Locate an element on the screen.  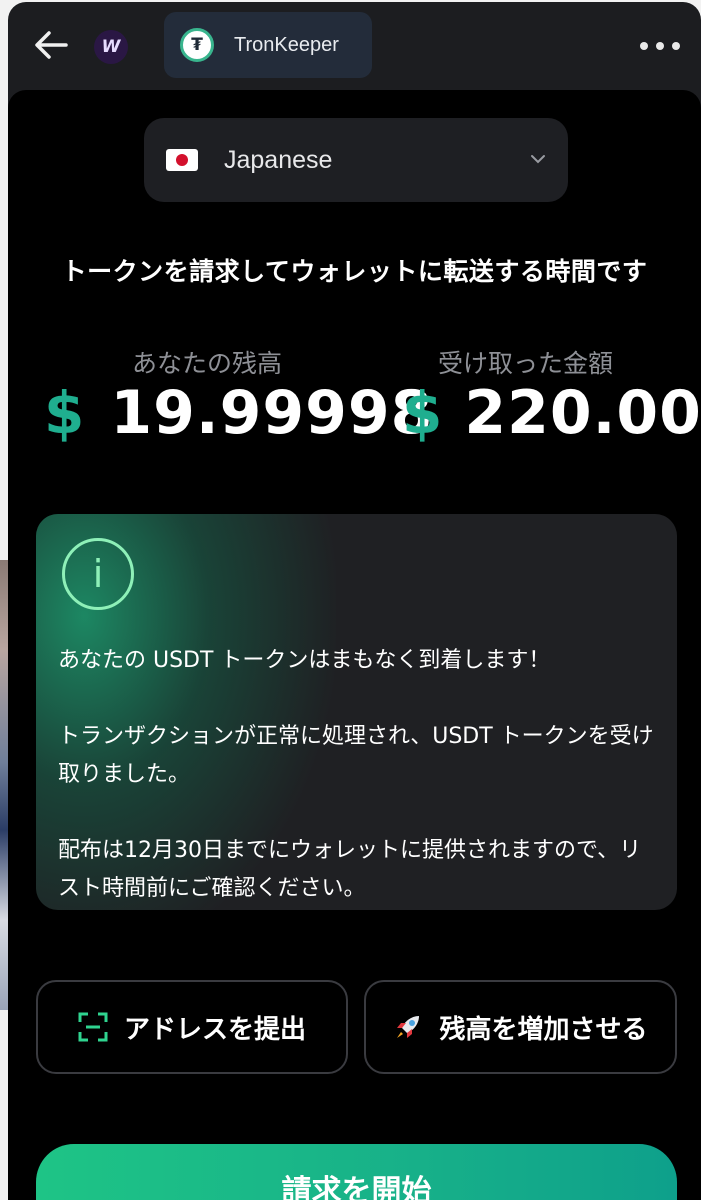
current-balance: $ 19.99998 is located at coordinates (238, 413).